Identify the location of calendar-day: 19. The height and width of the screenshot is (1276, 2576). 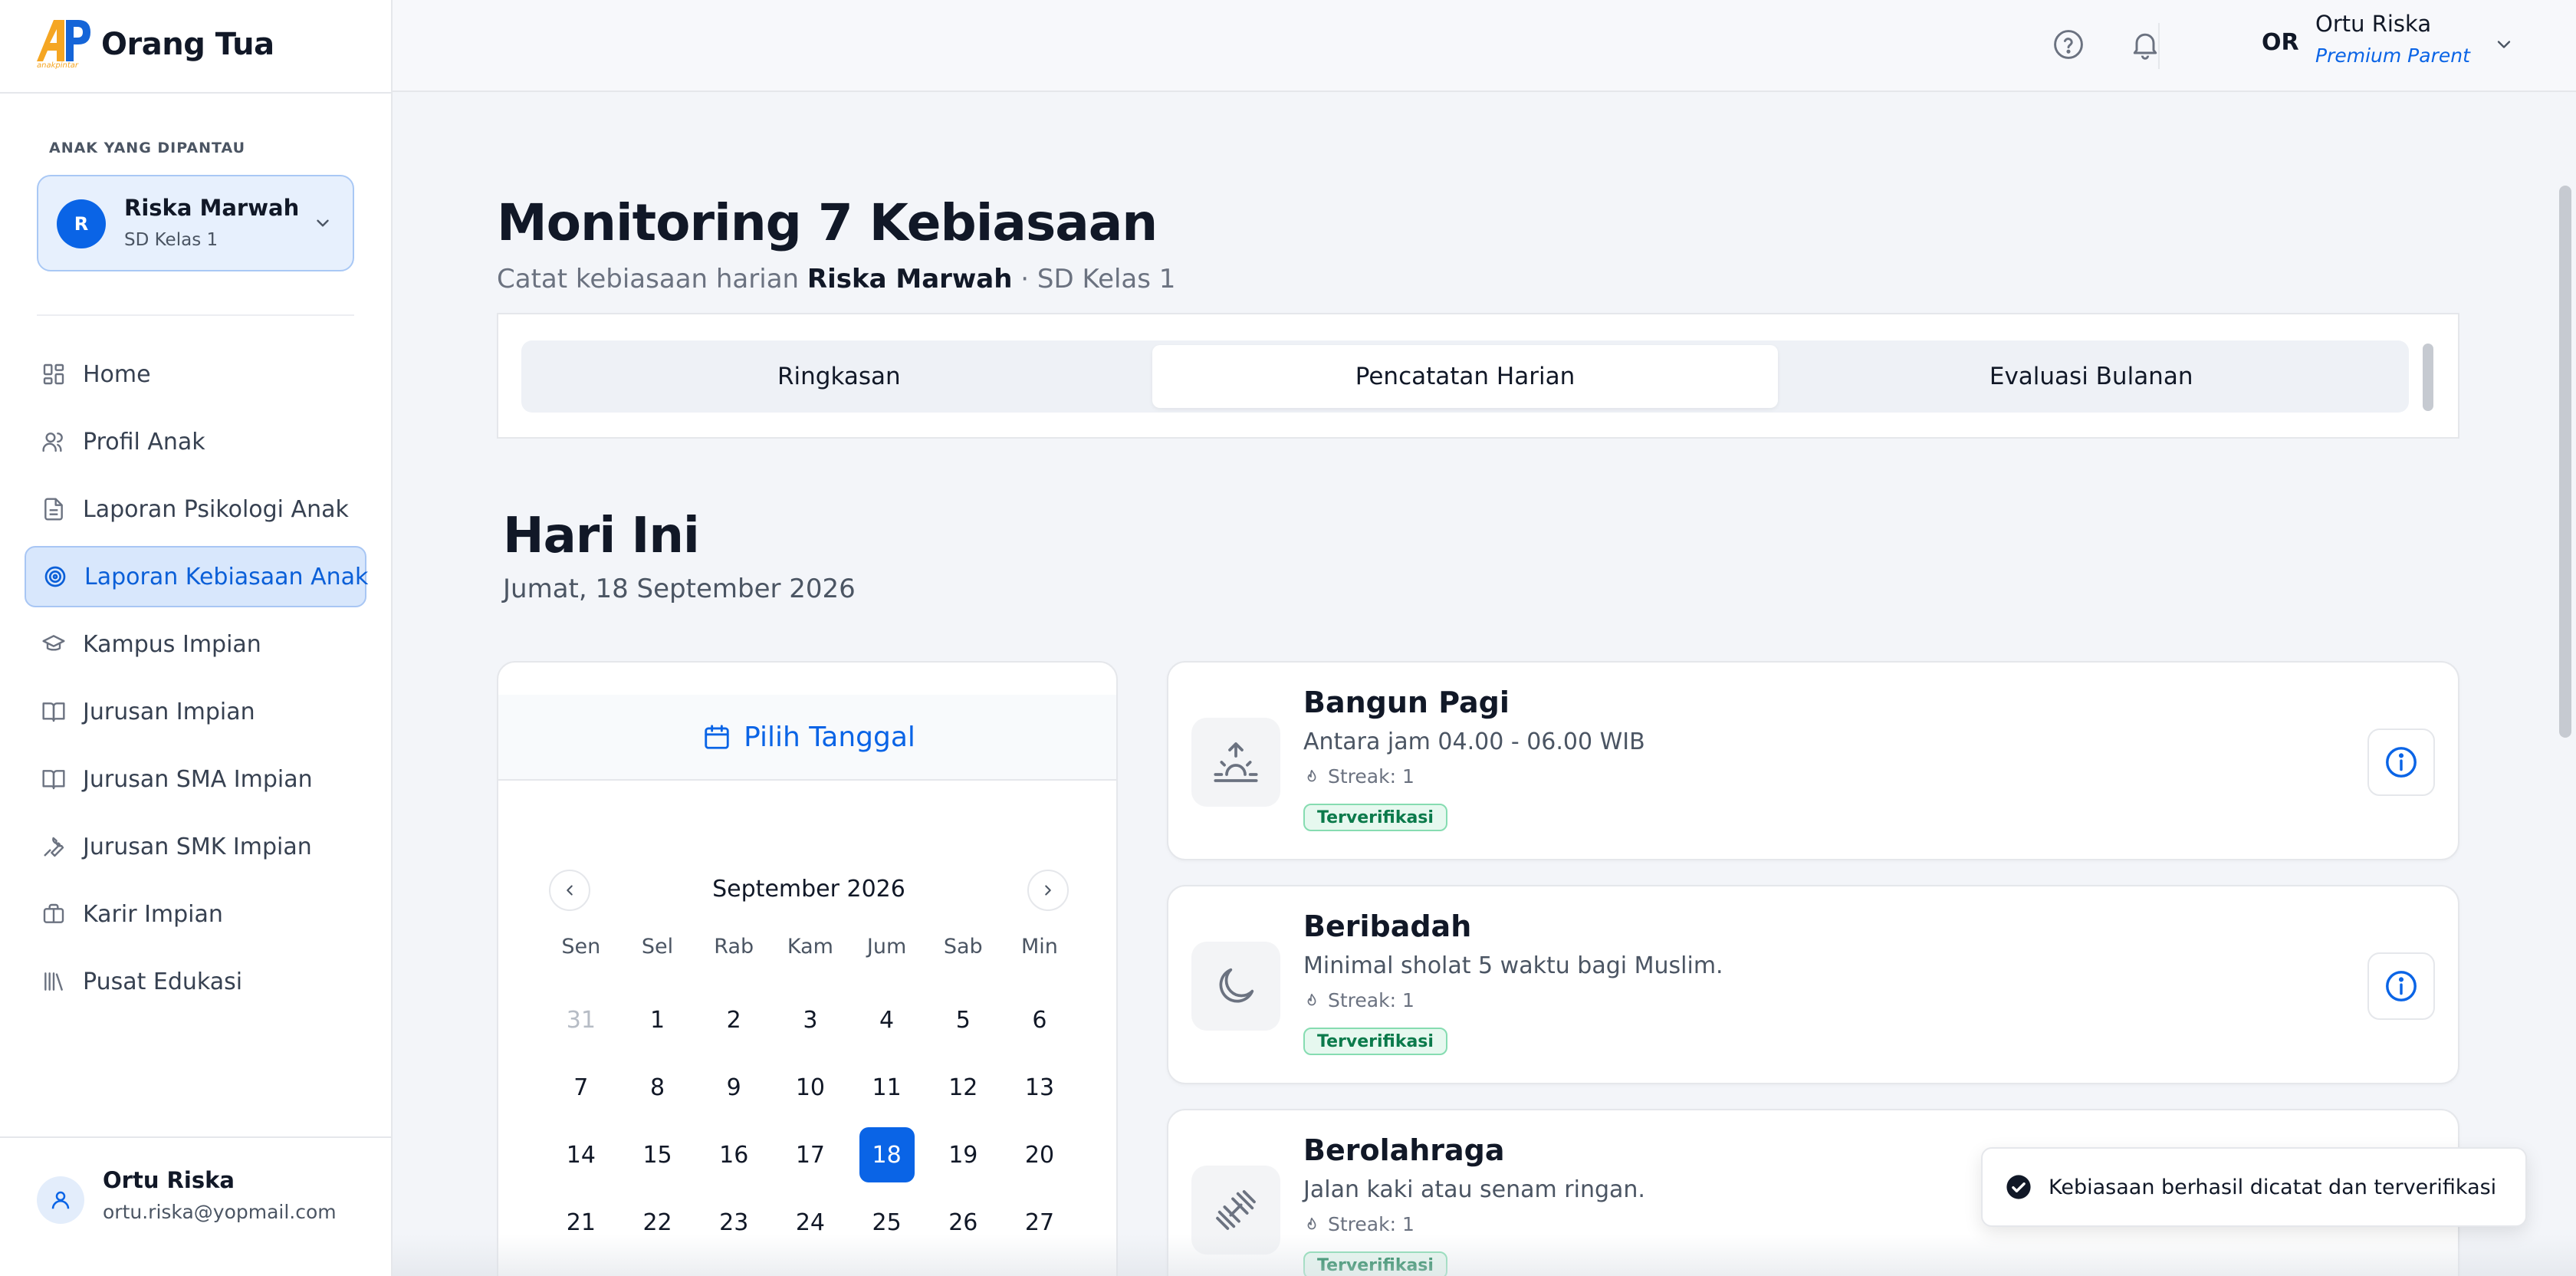
(963, 1154).